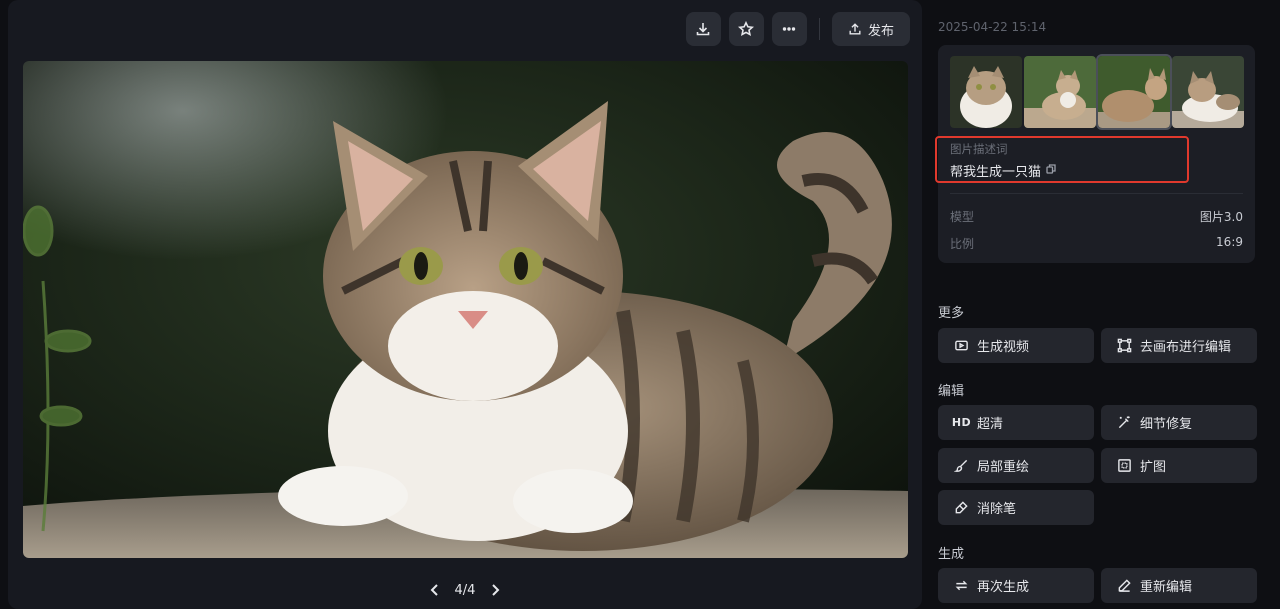 The height and width of the screenshot is (609, 1280). What do you see at coordinates (997, 509) in the screenshot?
I see `eraser-label: 消除笔` at bounding box center [997, 509].